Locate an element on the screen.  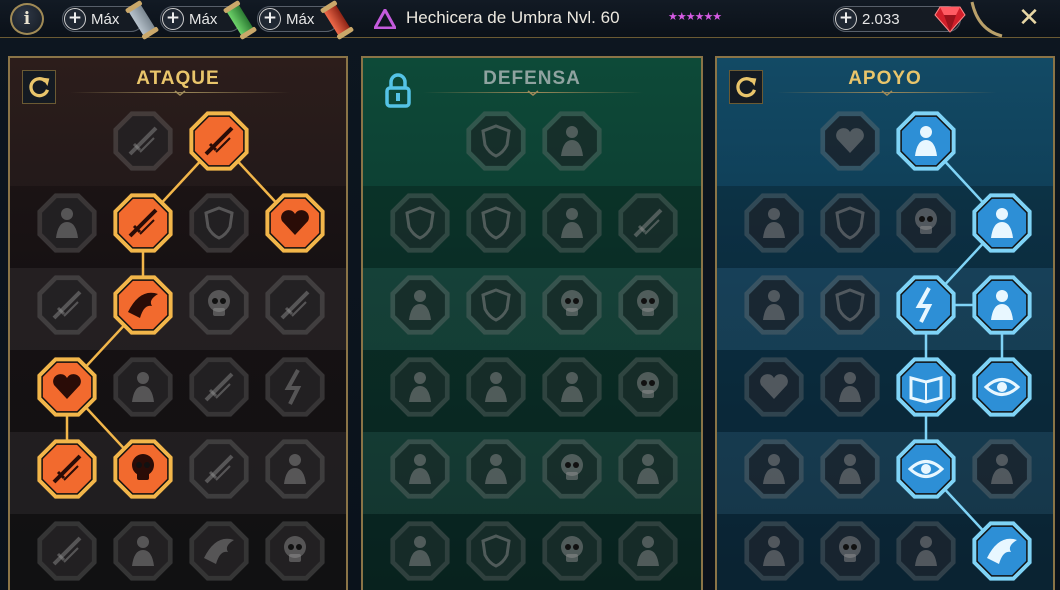
spike-guard-icon is located at coordinates (420, 305).